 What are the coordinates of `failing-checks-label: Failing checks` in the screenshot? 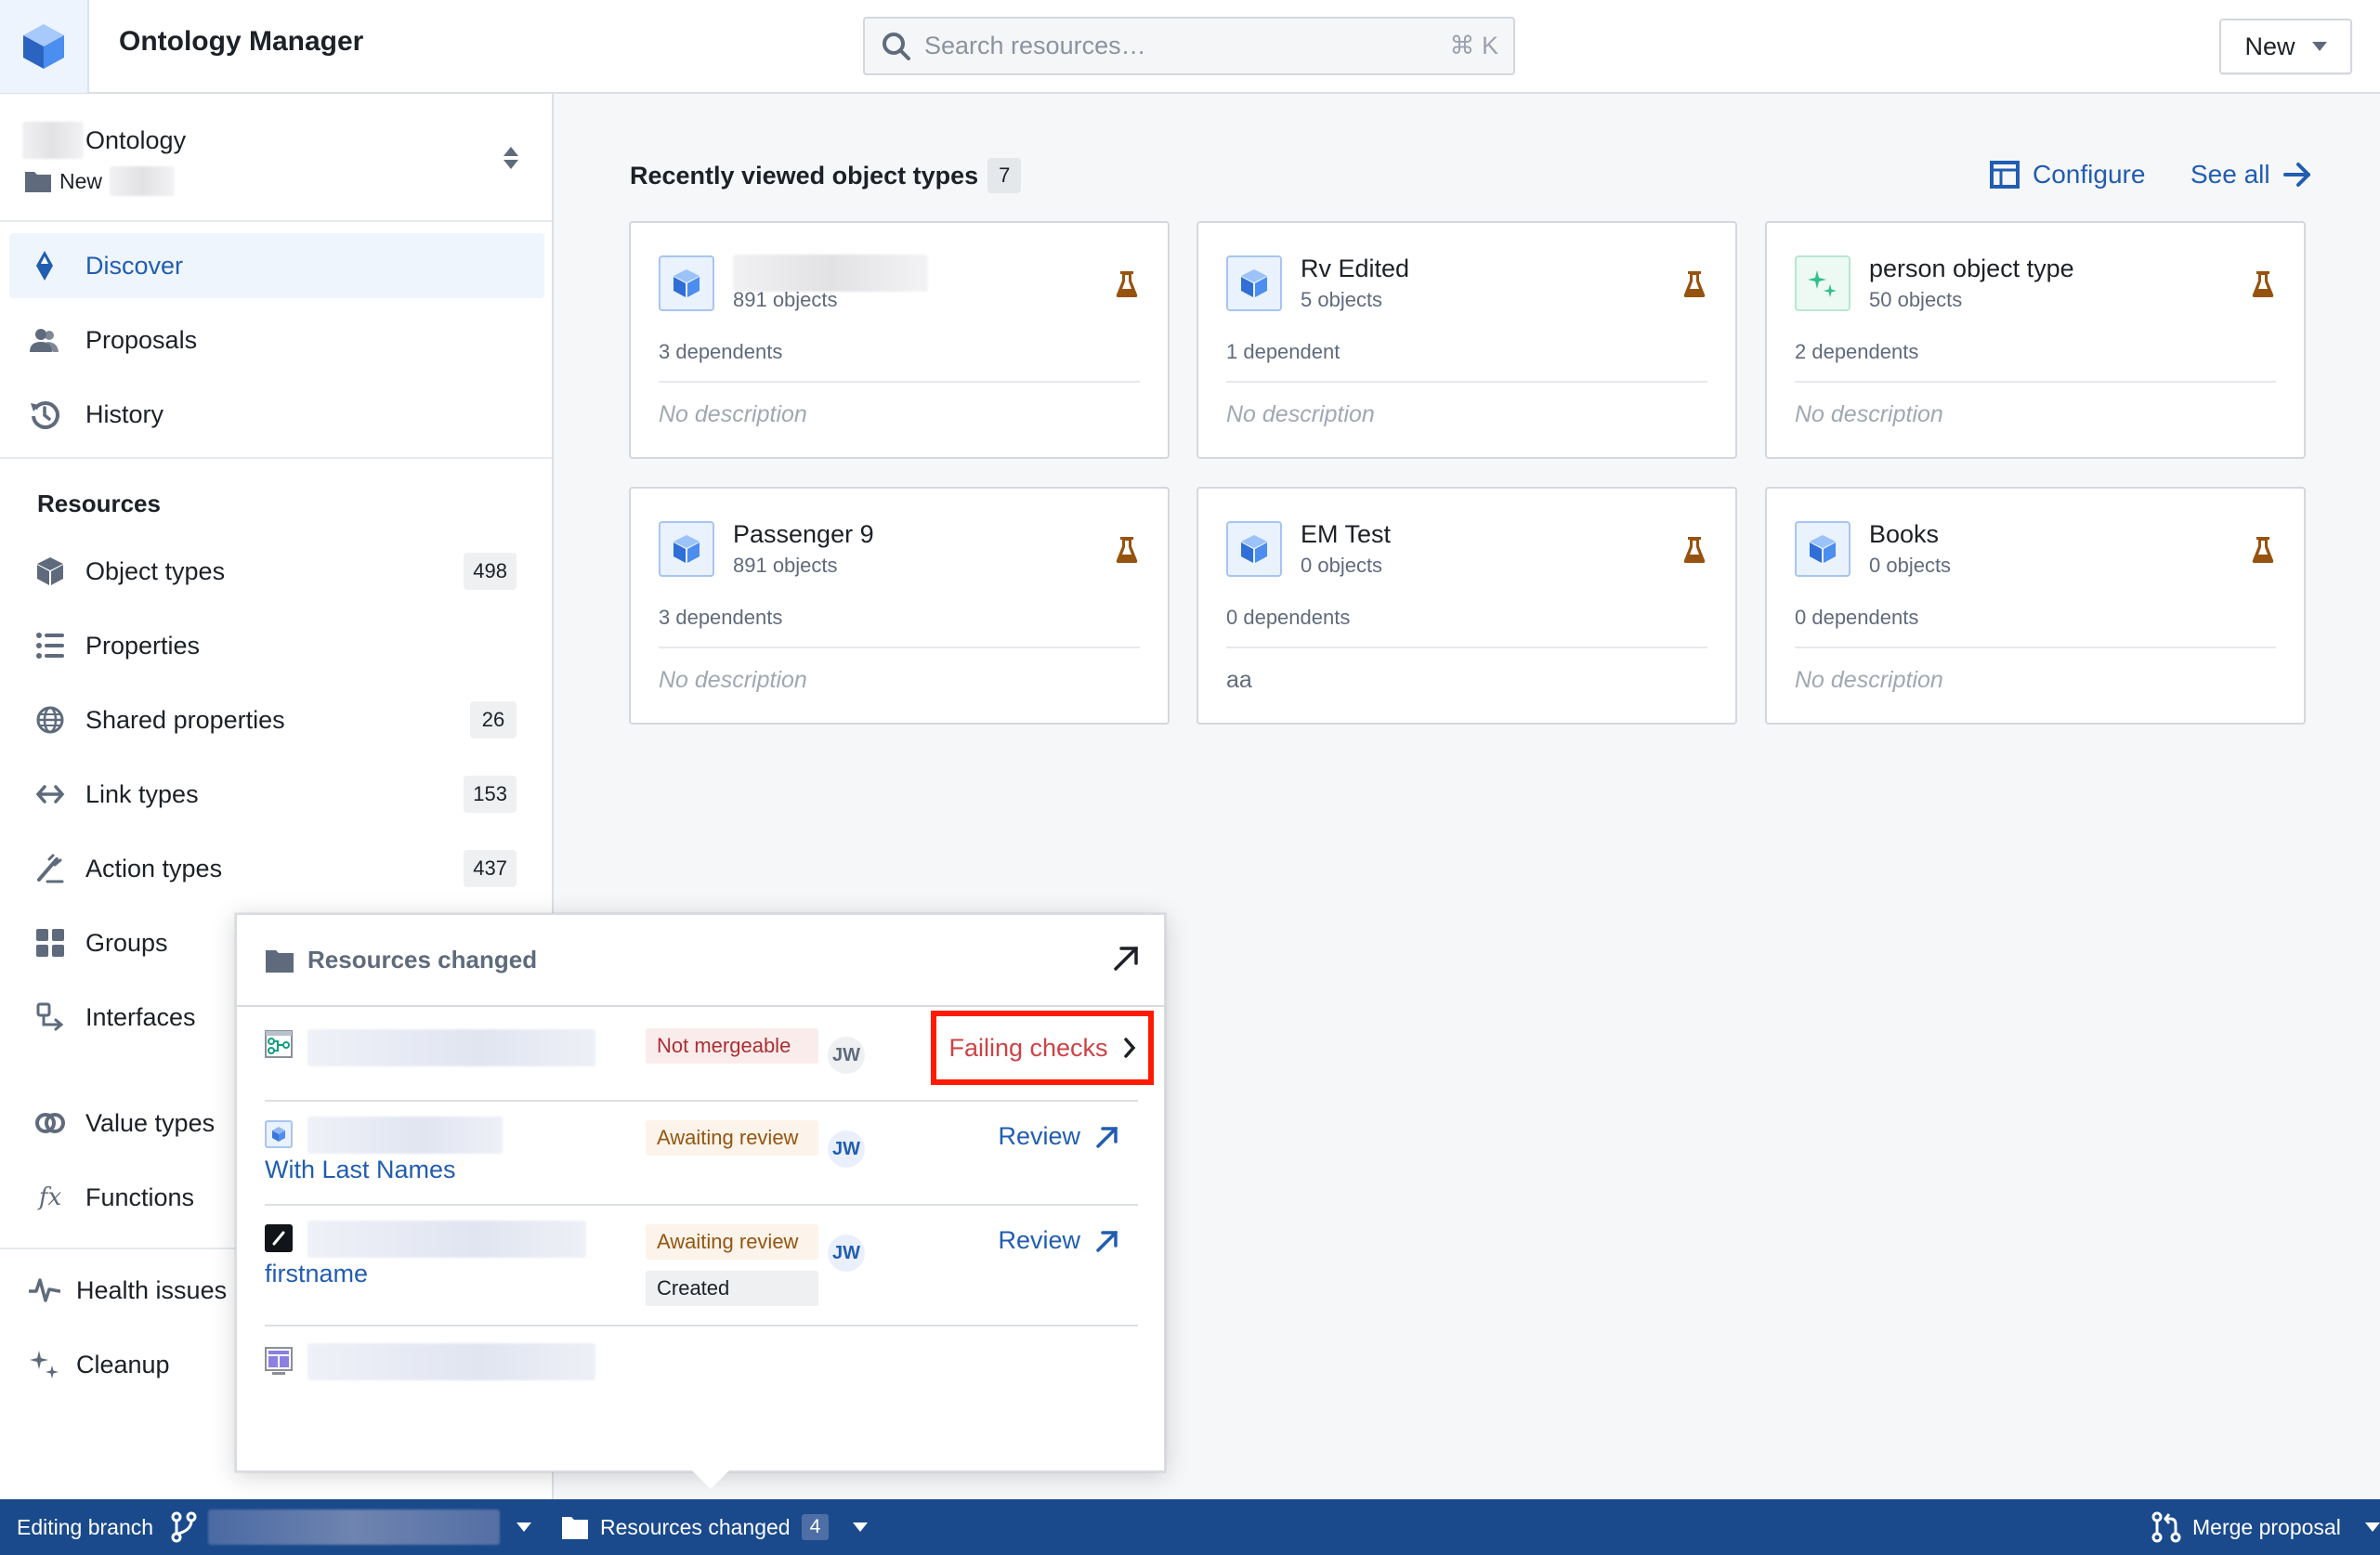 It's located at (1028, 1047).